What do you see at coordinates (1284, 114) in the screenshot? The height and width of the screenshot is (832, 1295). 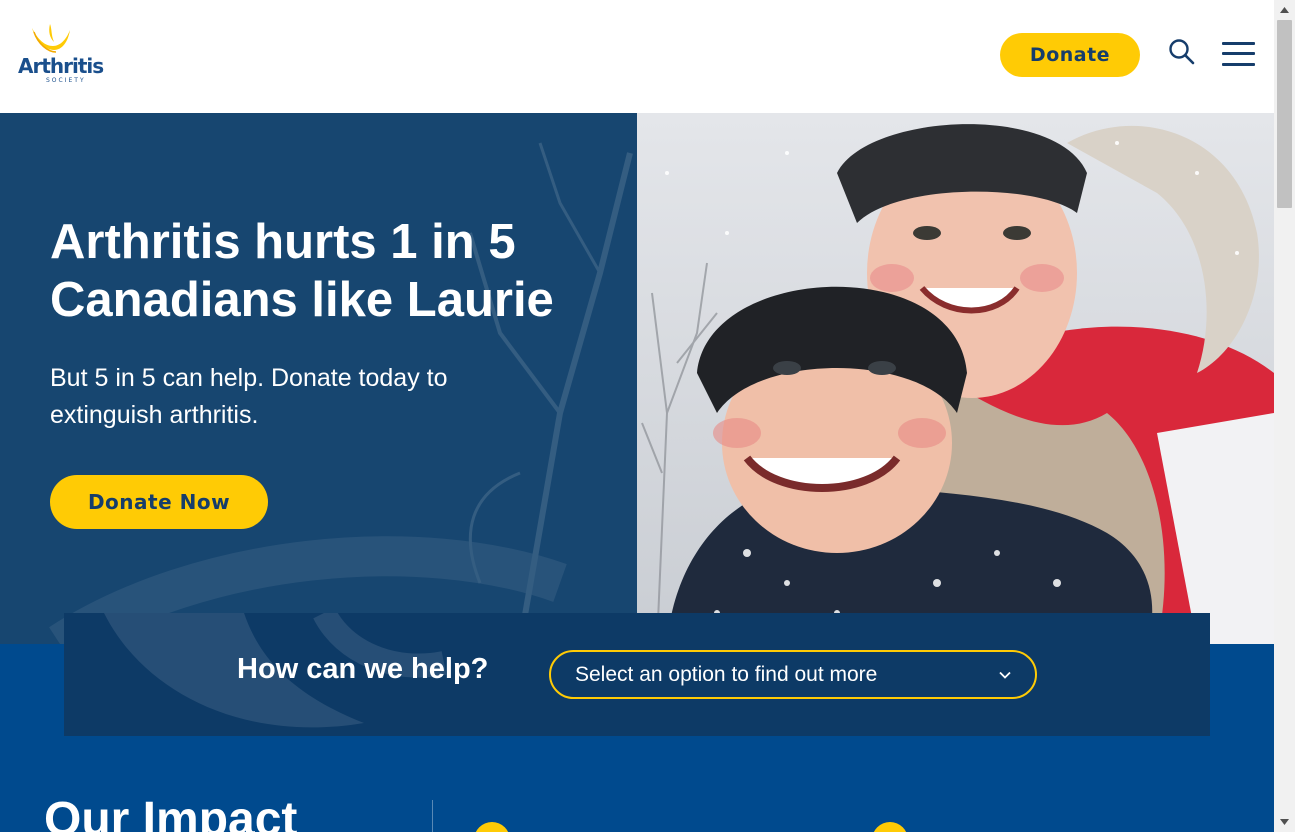 I see `scrollbar-thumb` at bounding box center [1284, 114].